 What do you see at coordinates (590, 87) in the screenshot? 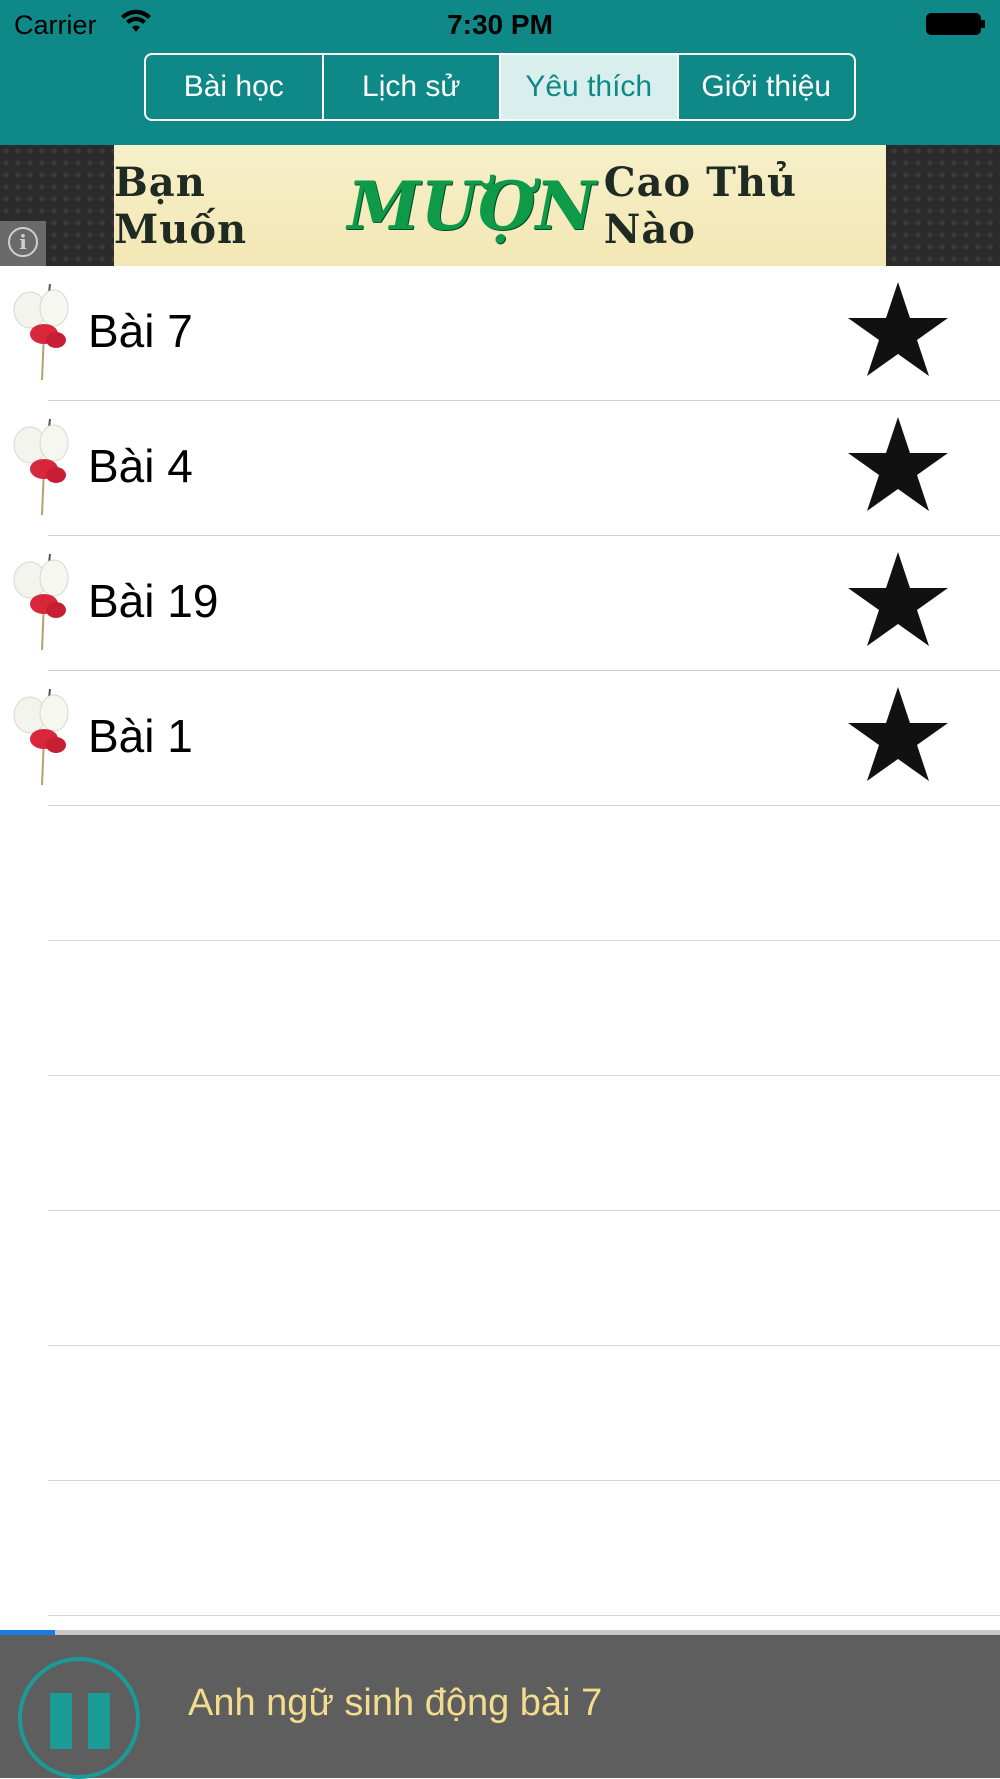
I see `tab-yeu-thich: Yêu thích` at bounding box center [590, 87].